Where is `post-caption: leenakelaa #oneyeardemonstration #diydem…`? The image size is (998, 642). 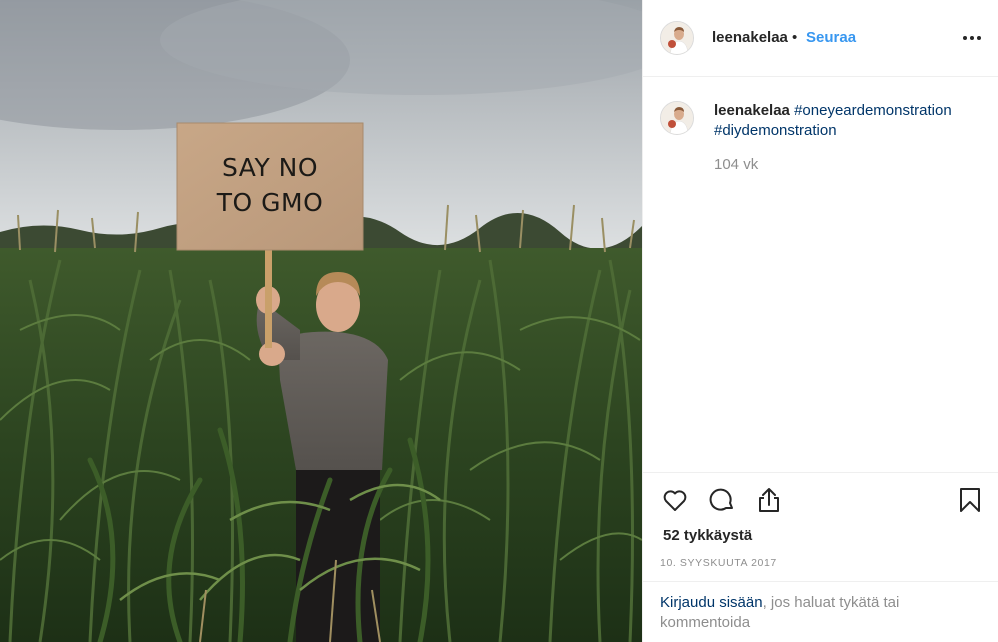 post-caption: leenakelaa #oneyeardemonstration #diydem… is located at coordinates (849, 120).